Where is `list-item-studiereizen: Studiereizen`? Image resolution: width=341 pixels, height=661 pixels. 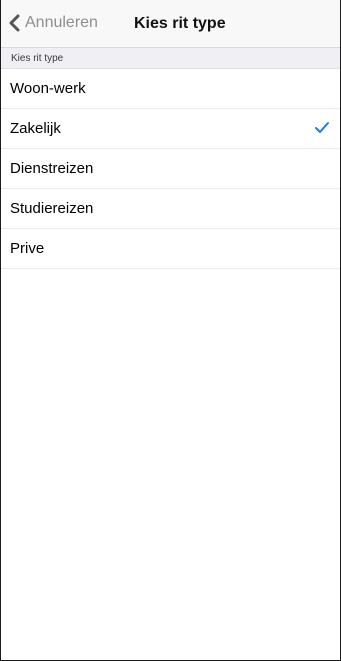 list-item-studiereizen: Studiereizen is located at coordinates (170, 209).